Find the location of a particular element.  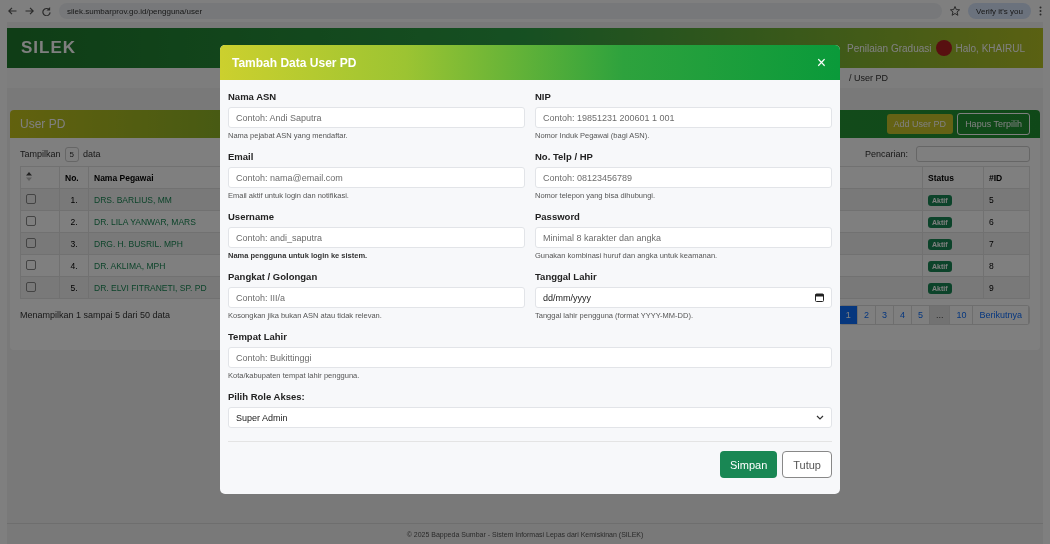

field-label: Password is located at coordinates (558, 216).